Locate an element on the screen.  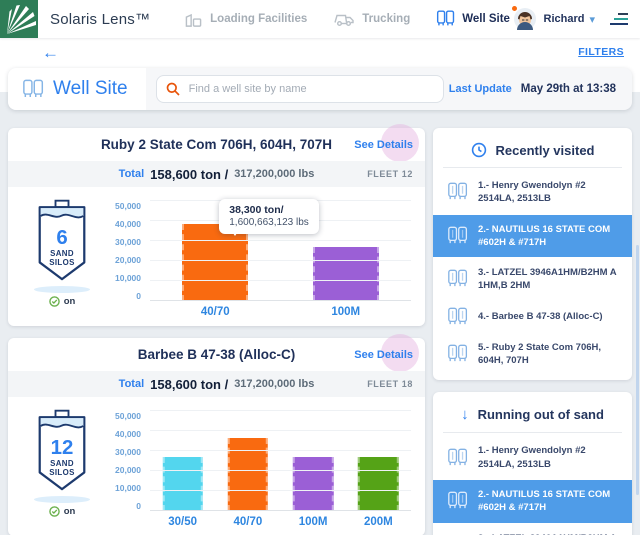
last-update: Last Update May 29th at 13:38 is located at coordinates (540, 89).